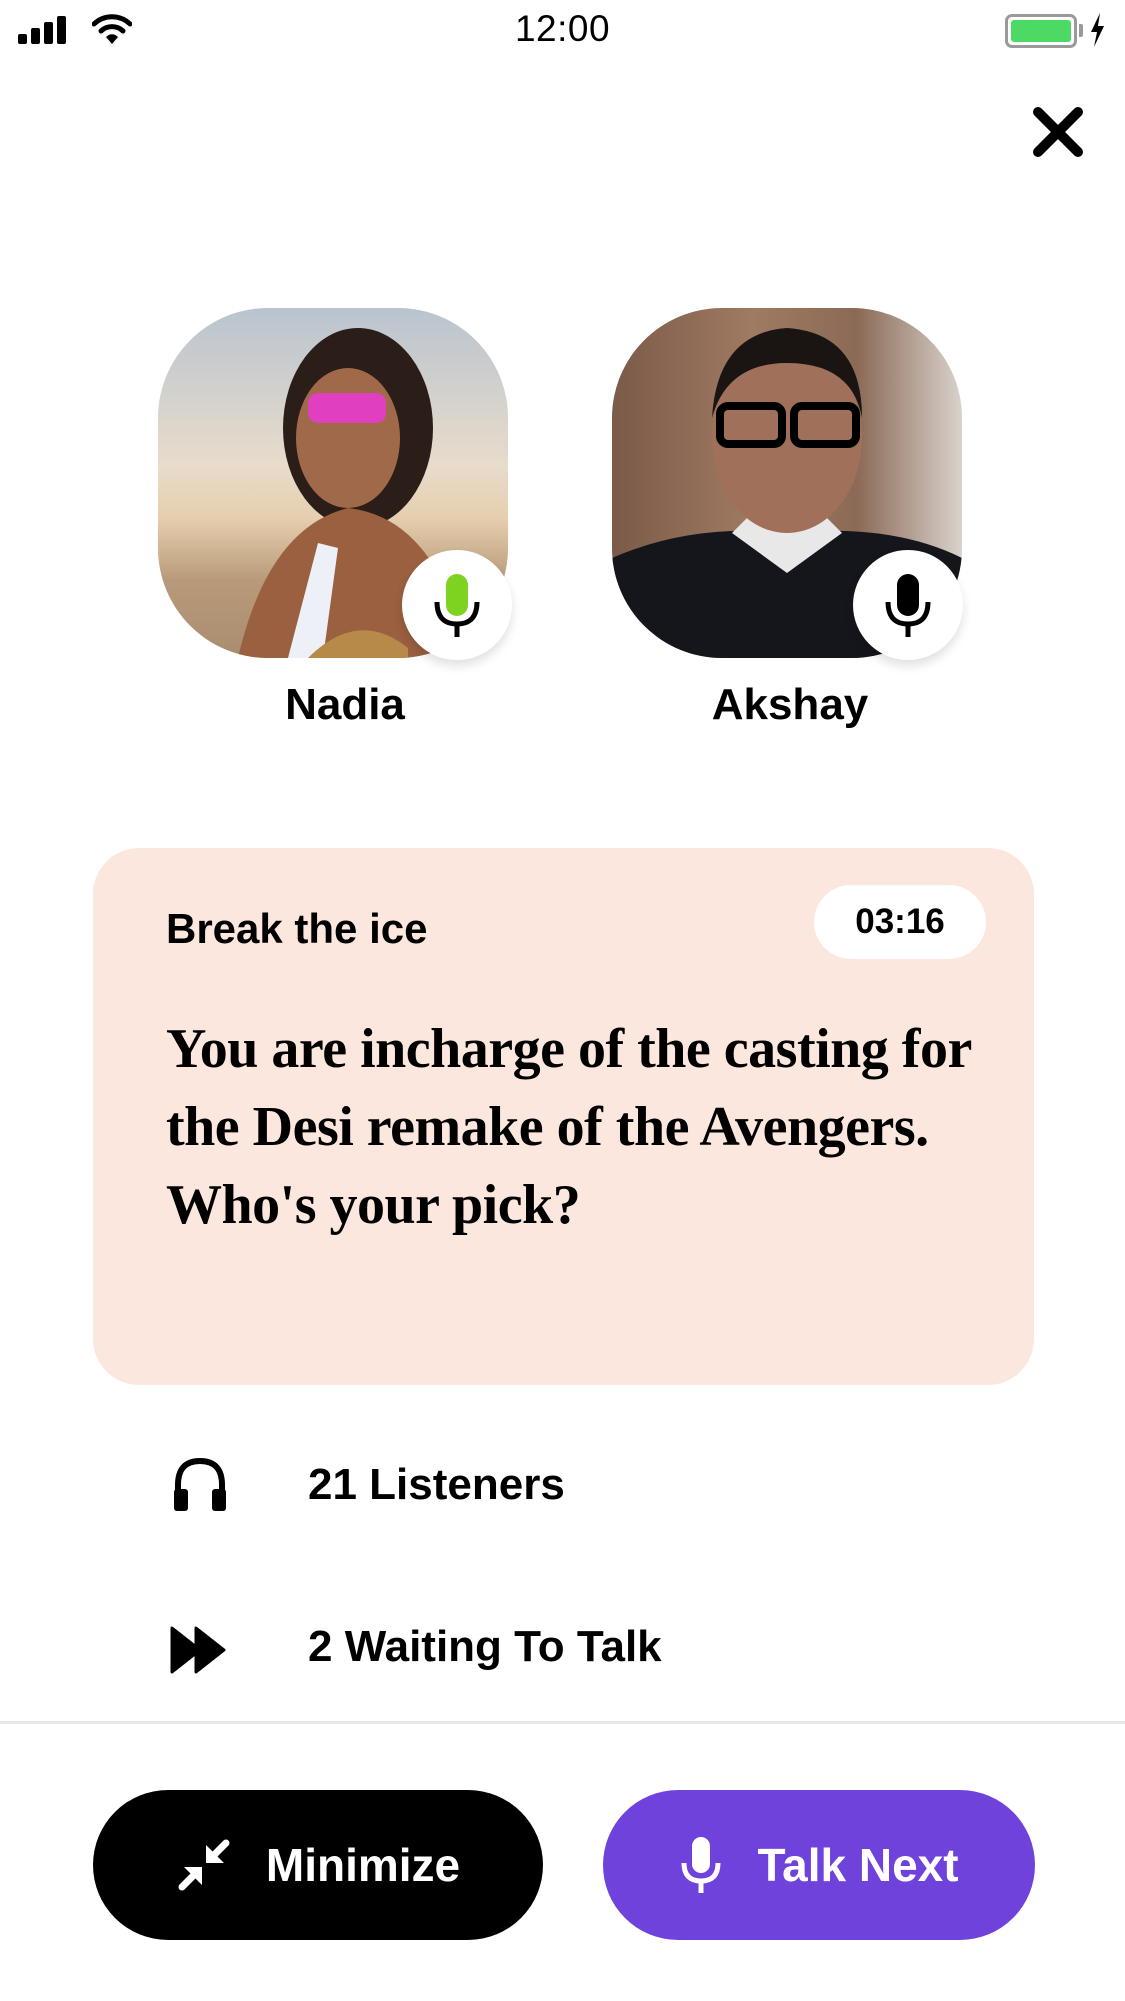  I want to click on headphones-icon, so click(200, 1484).